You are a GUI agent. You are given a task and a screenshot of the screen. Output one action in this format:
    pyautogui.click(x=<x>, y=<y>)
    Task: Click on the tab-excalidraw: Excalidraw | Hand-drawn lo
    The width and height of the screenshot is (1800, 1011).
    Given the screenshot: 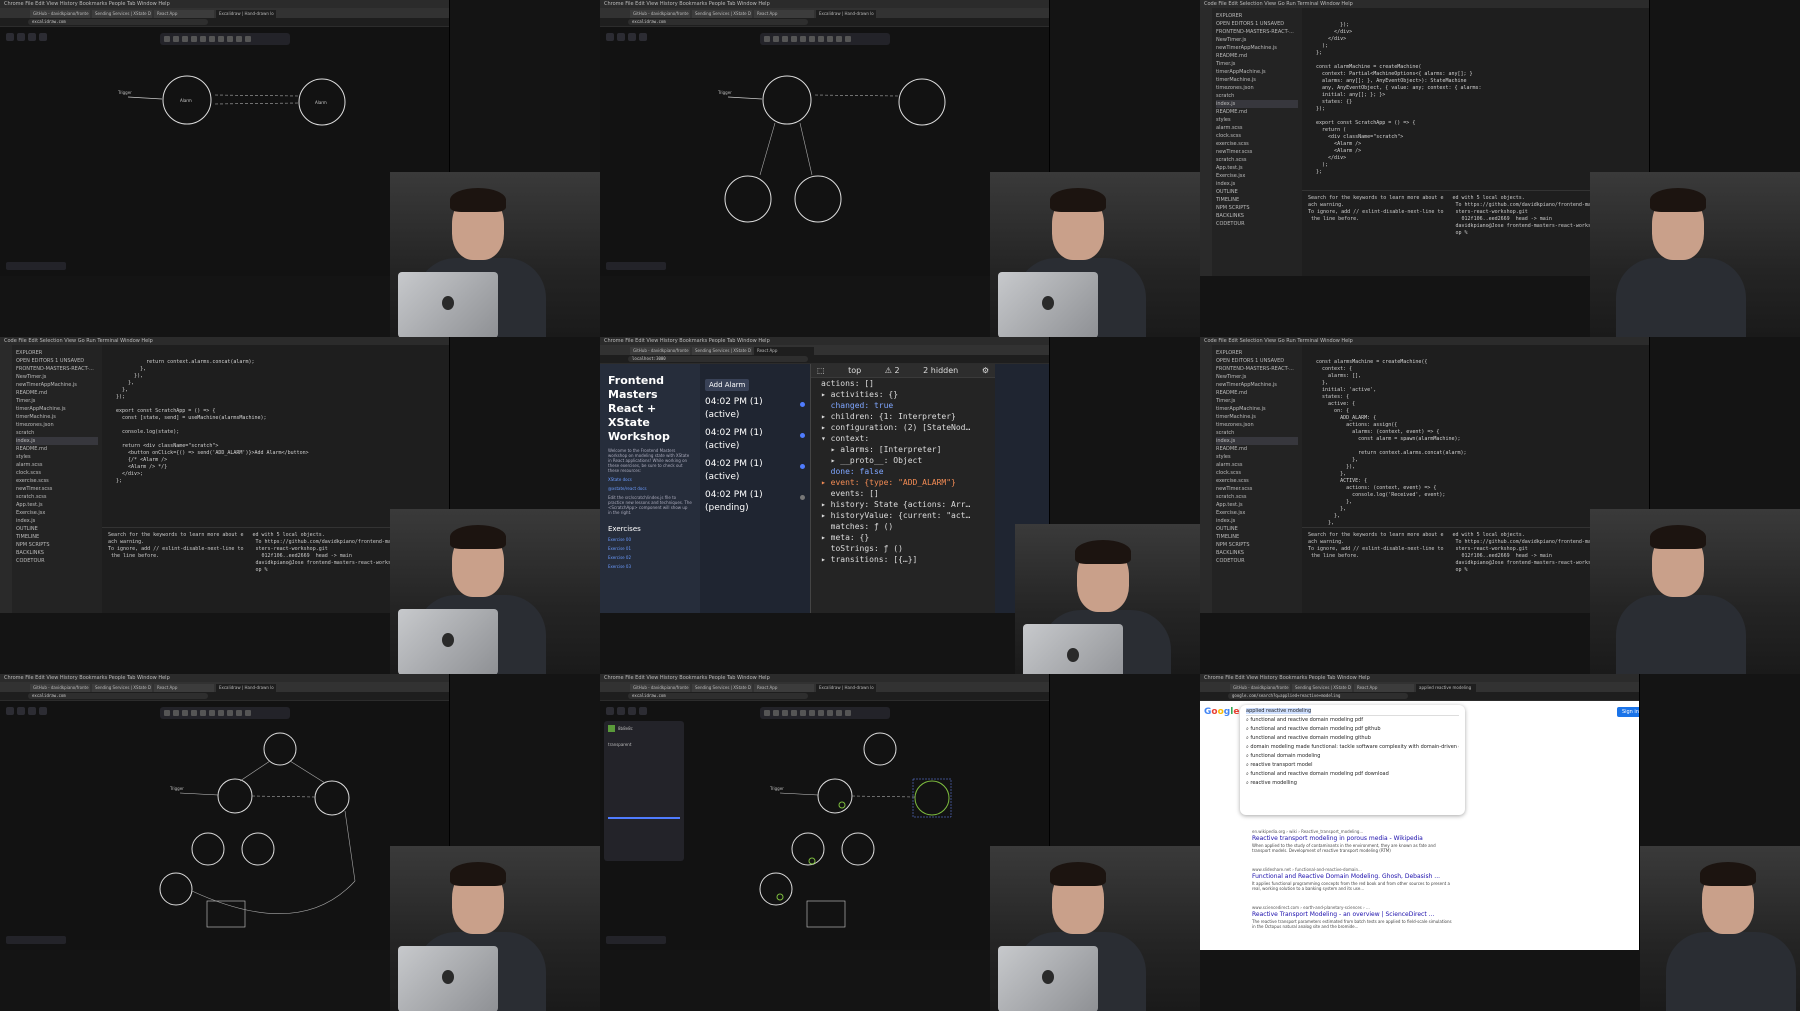 What is the action you would take?
    pyautogui.click(x=246, y=14)
    